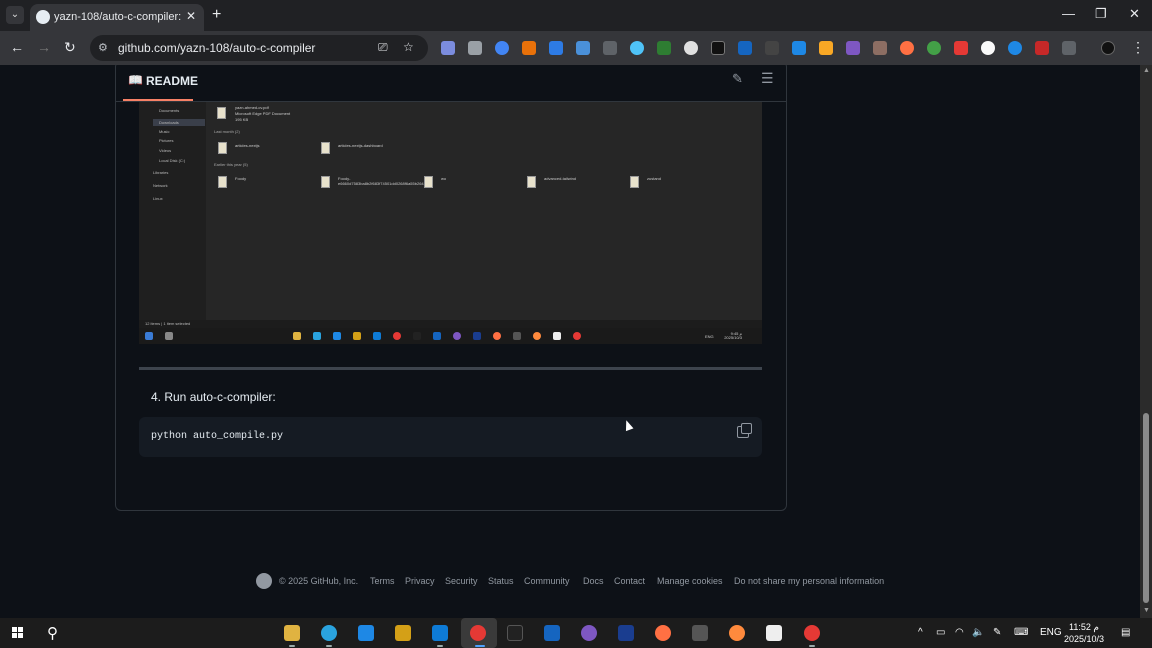 This screenshot has height=648, width=1152. What do you see at coordinates (1068, 13) in the screenshot?
I see `minimize-button: —` at bounding box center [1068, 13].